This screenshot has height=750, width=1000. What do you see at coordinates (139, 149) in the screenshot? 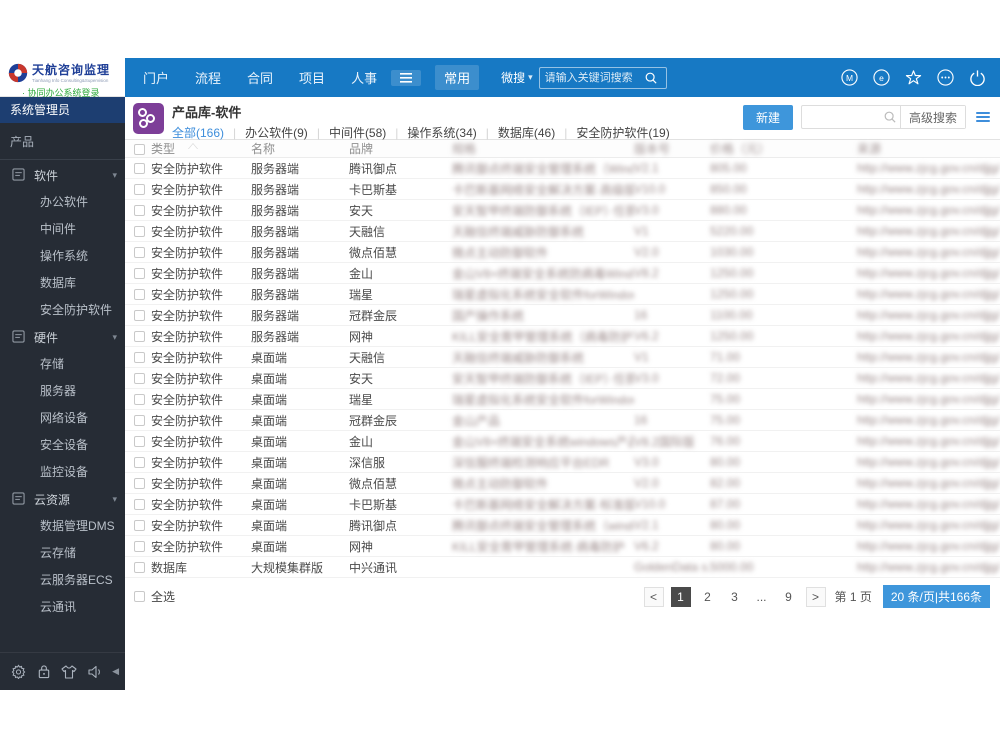
I see `header-checkbox` at bounding box center [139, 149].